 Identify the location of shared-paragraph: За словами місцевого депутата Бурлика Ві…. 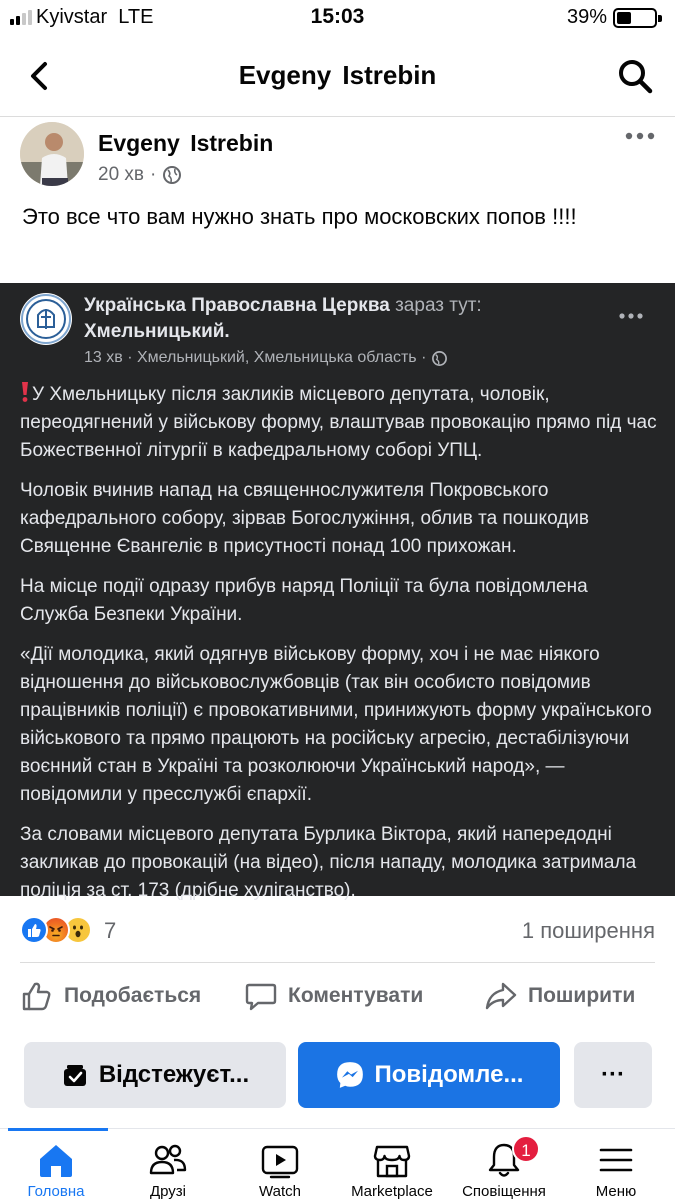
(328, 862).